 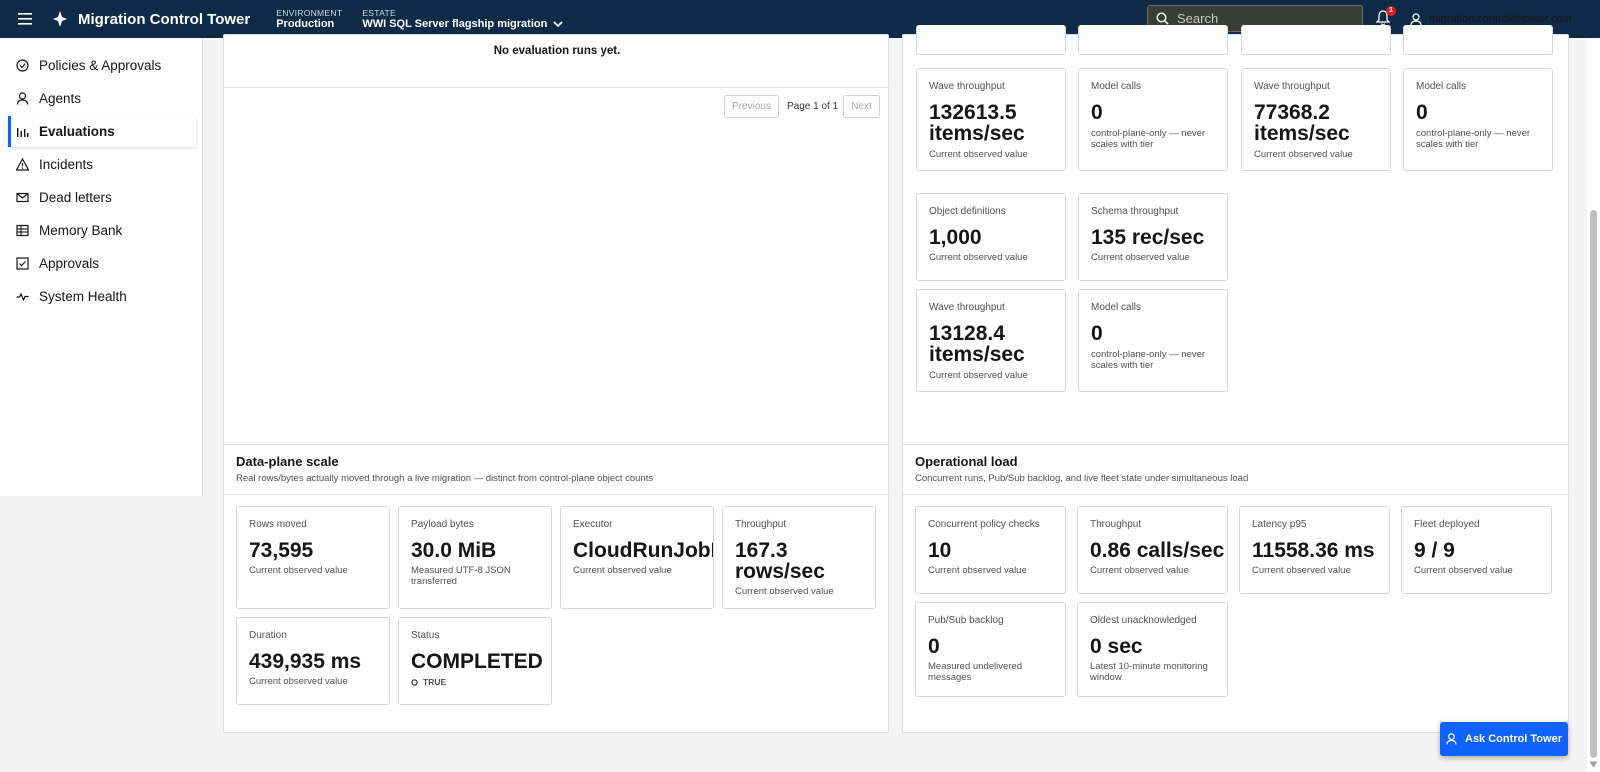 I want to click on metric-card: Rows moved 73,595 Current observed value, so click(x=313, y=557).